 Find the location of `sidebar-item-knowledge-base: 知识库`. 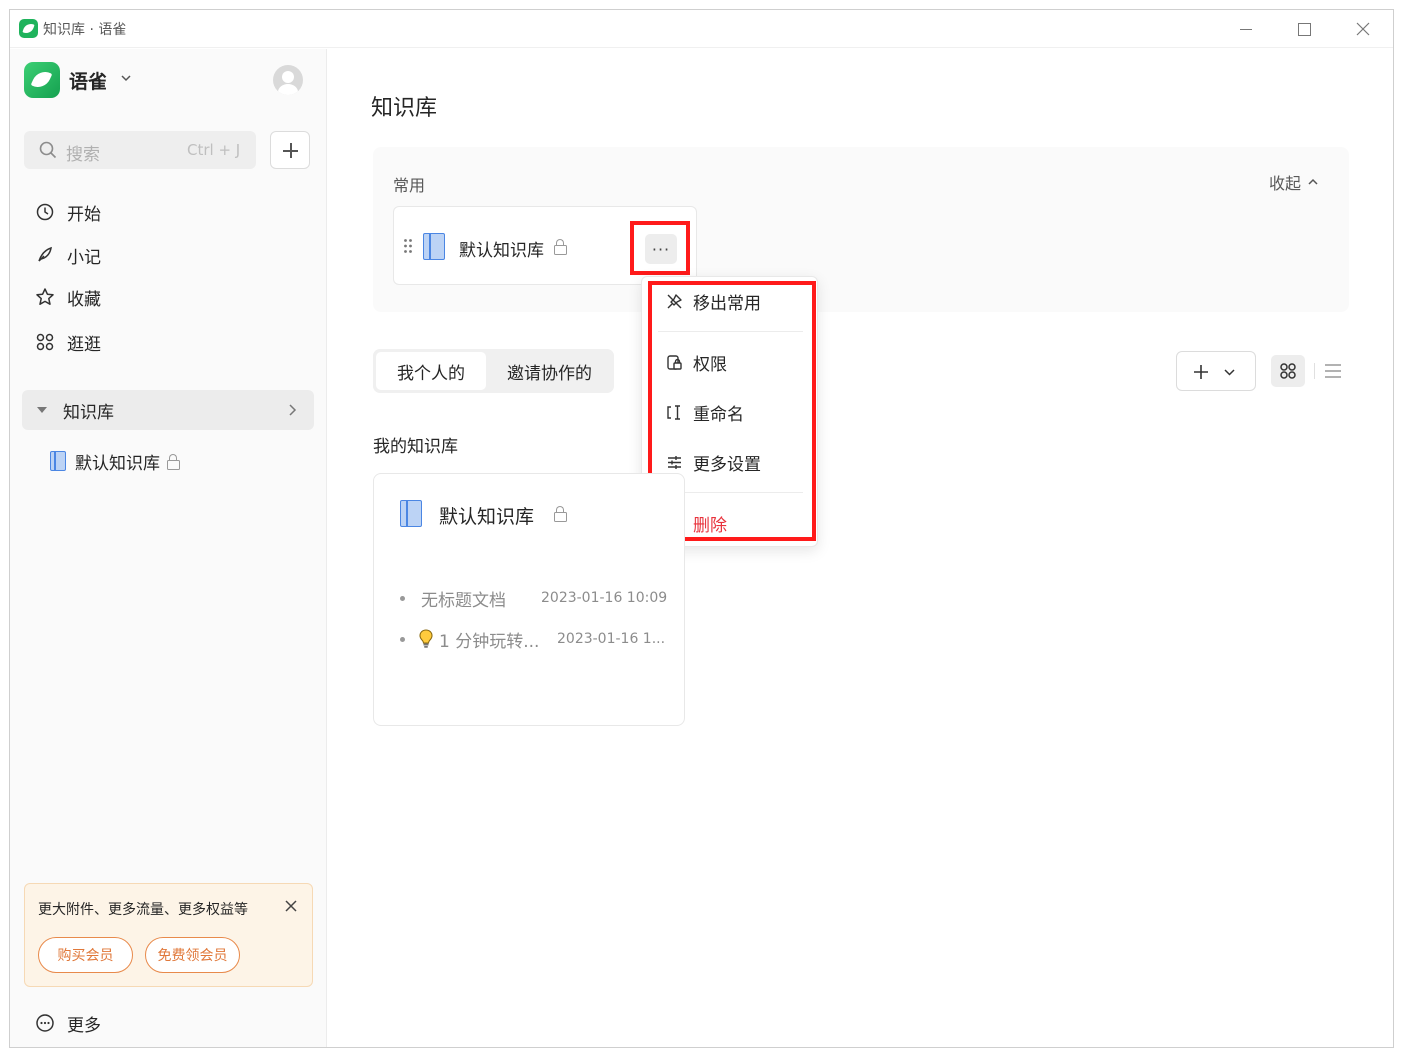

sidebar-item-knowledge-base: 知识库 is located at coordinates (168, 410).